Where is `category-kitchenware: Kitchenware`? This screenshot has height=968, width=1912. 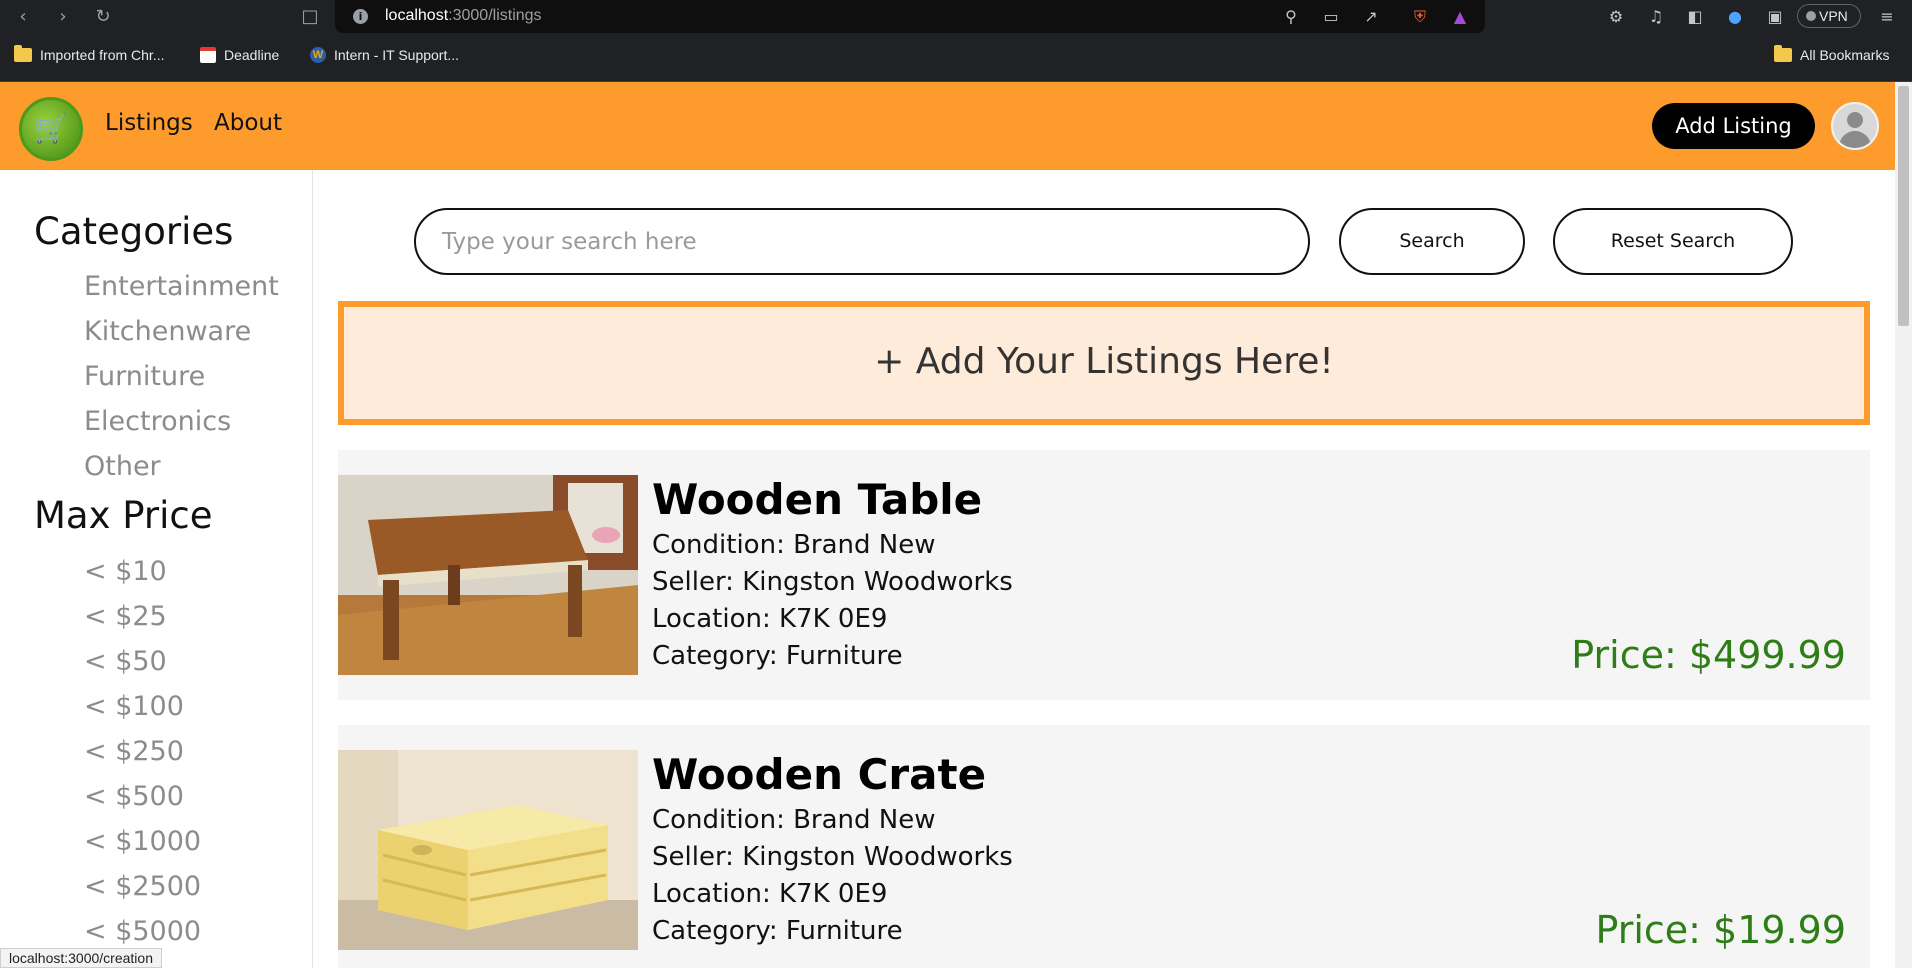 category-kitchenware: Kitchenware is located at coordinates (167, 331).